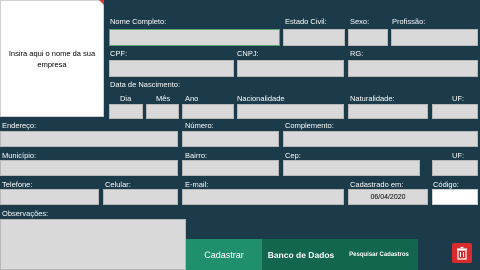  I want to click on rg-input, so click(413, 68).